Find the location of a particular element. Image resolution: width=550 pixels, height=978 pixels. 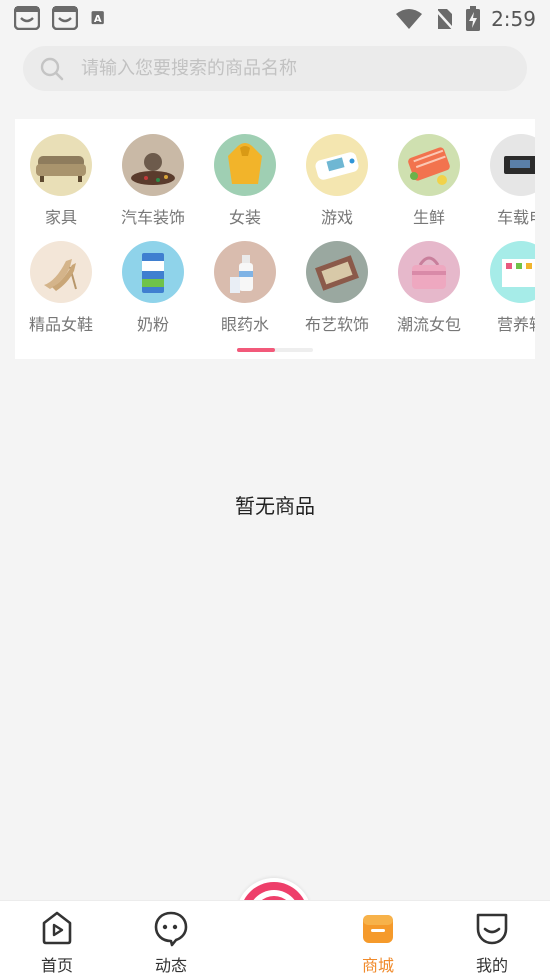

nutrition-box-image is located at coordinates (512, 272).